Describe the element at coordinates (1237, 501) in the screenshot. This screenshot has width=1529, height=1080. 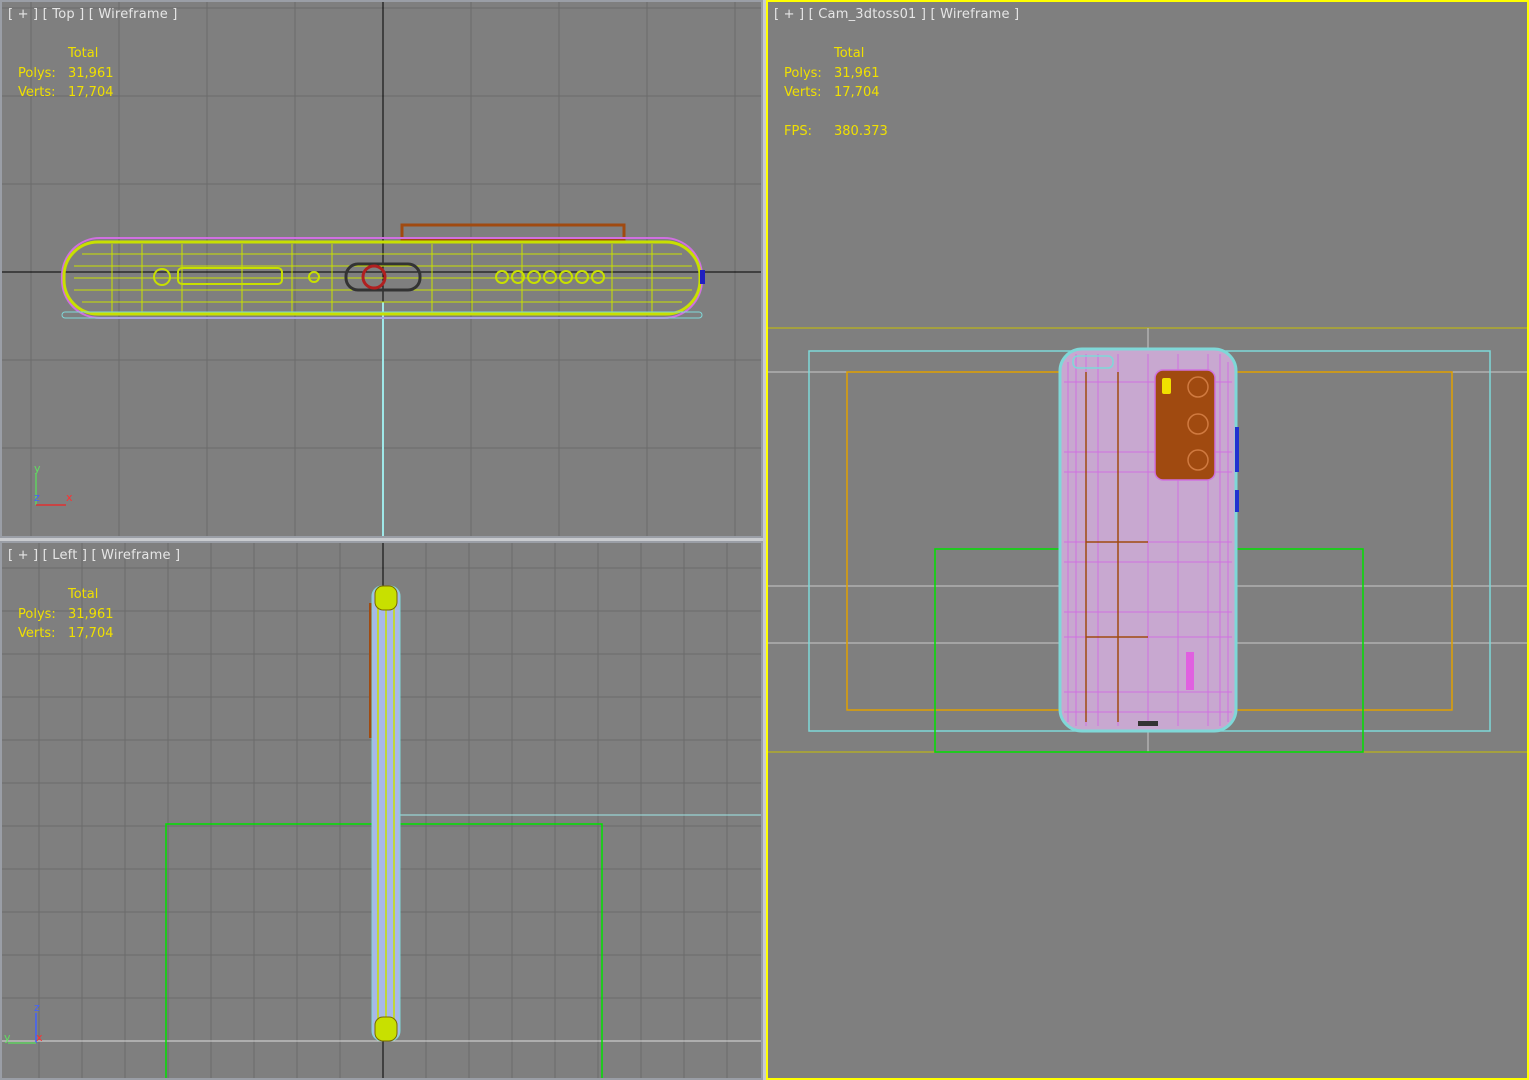
I see `side-button-power` at that location.